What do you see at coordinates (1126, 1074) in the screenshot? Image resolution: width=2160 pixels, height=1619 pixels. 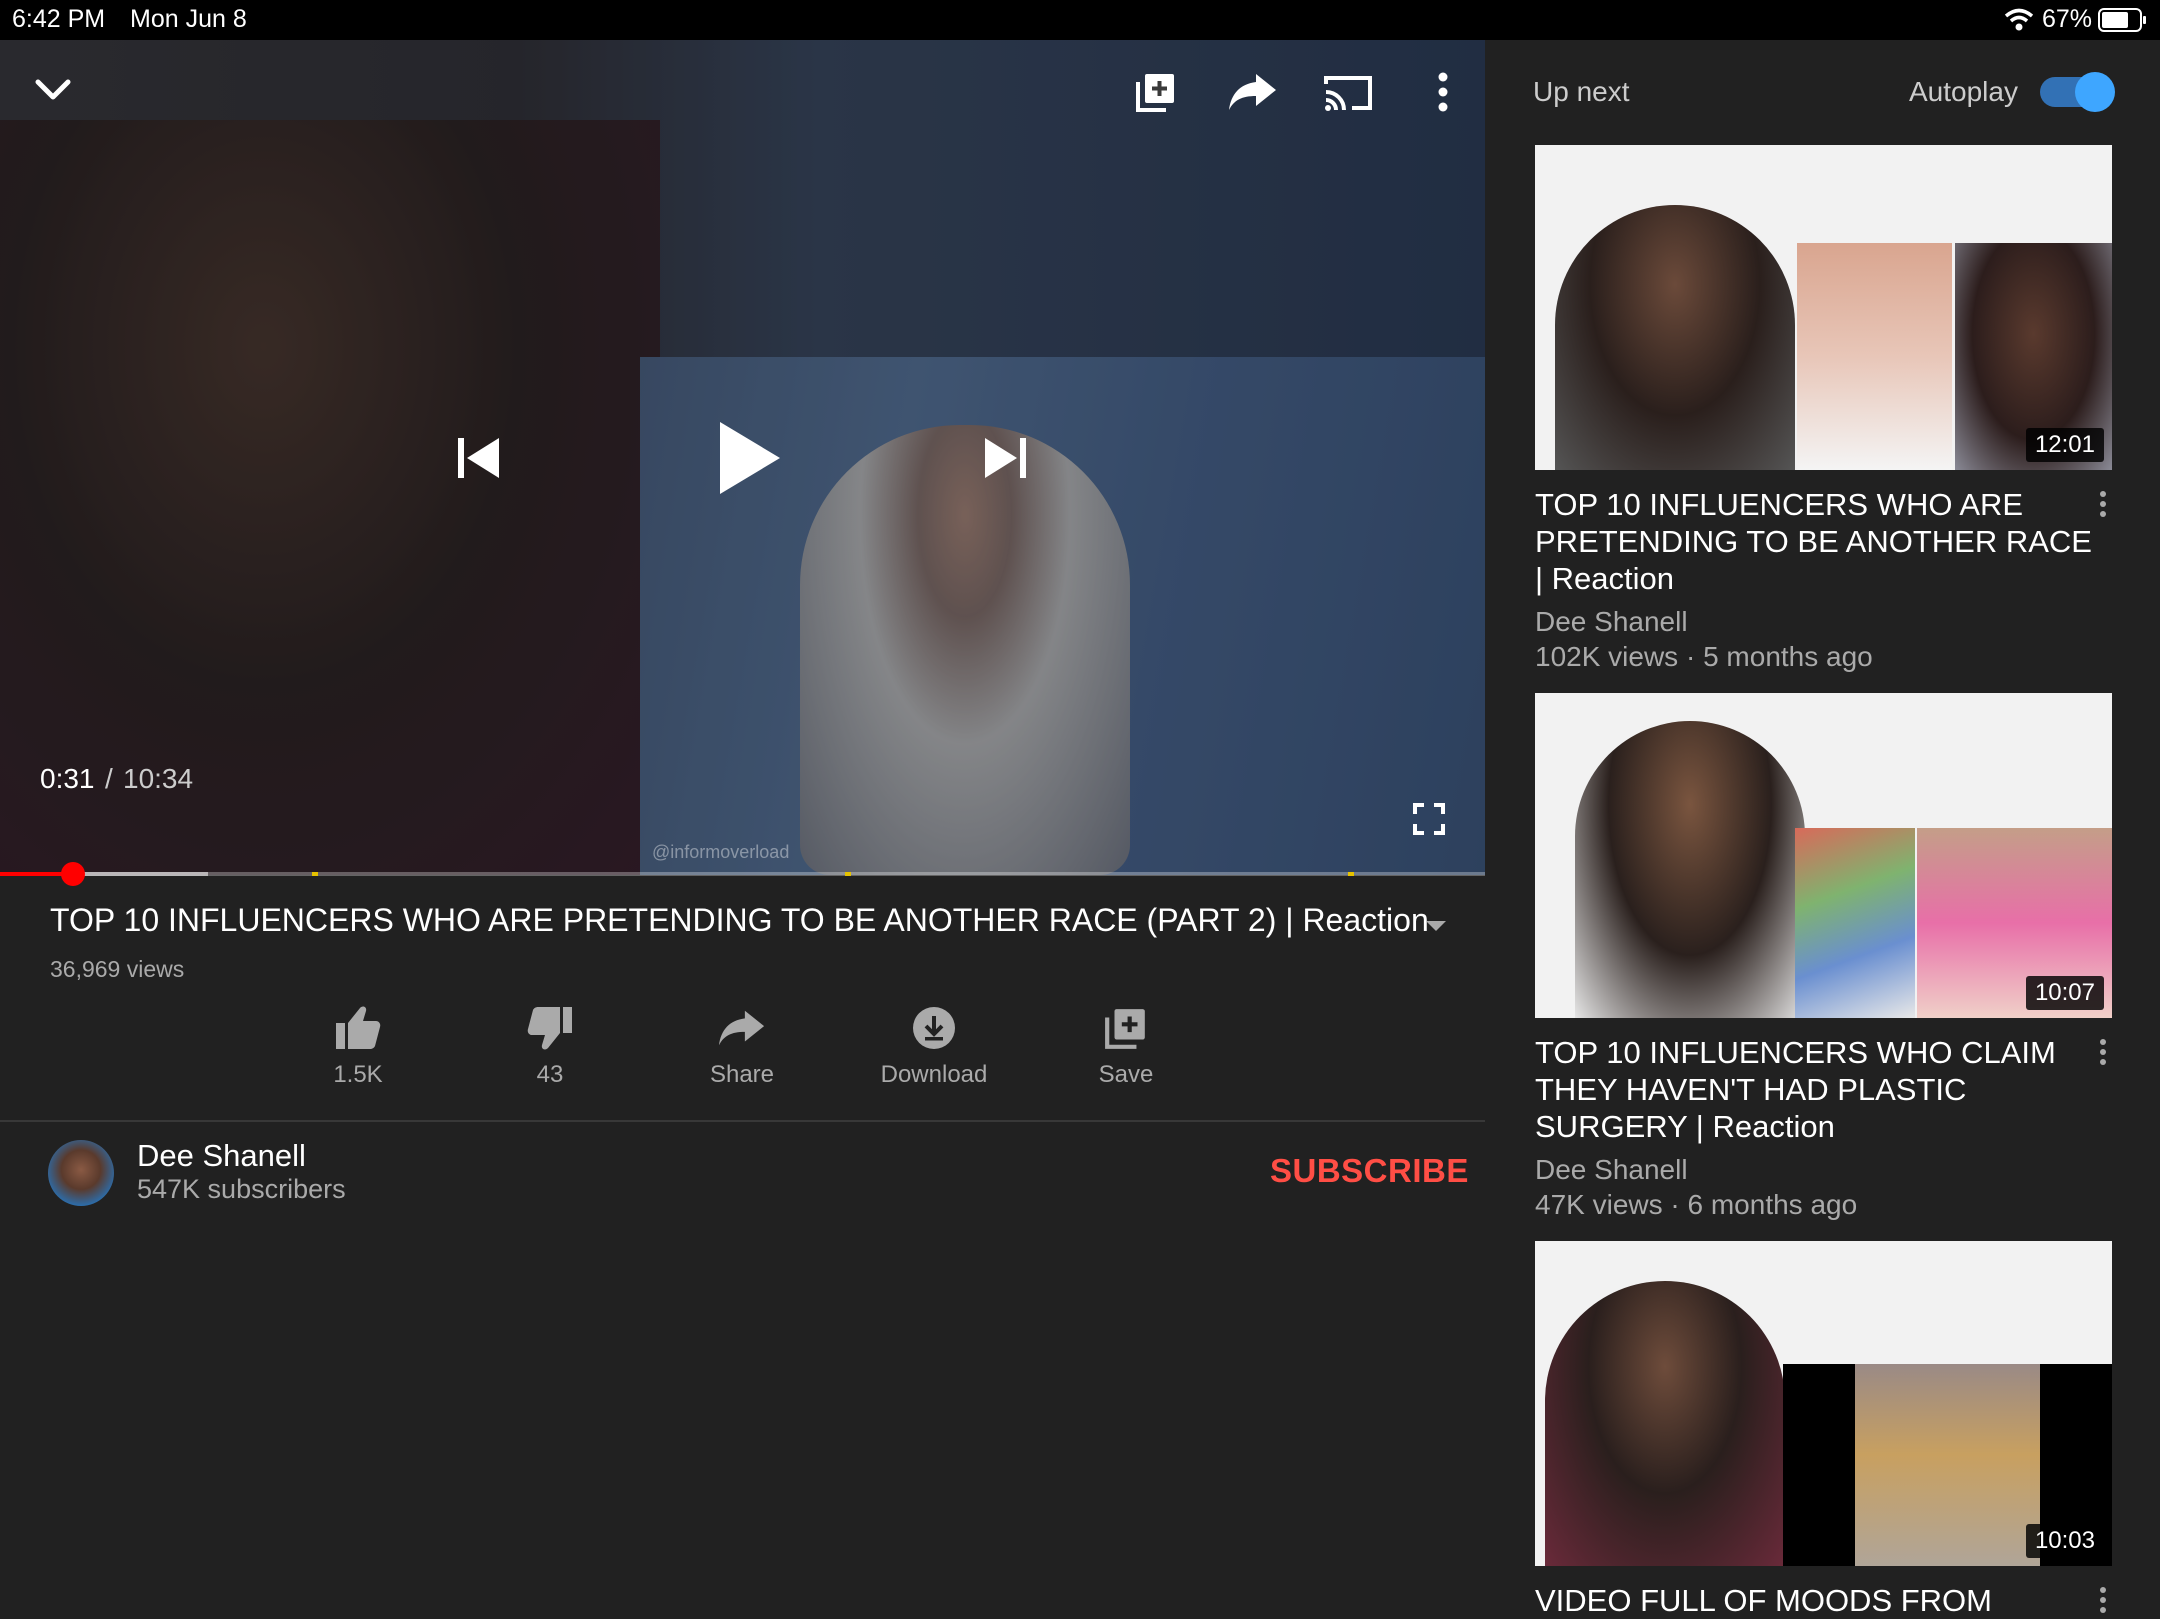 I see `save-label: Save` at bounding box center [1126, 1074].